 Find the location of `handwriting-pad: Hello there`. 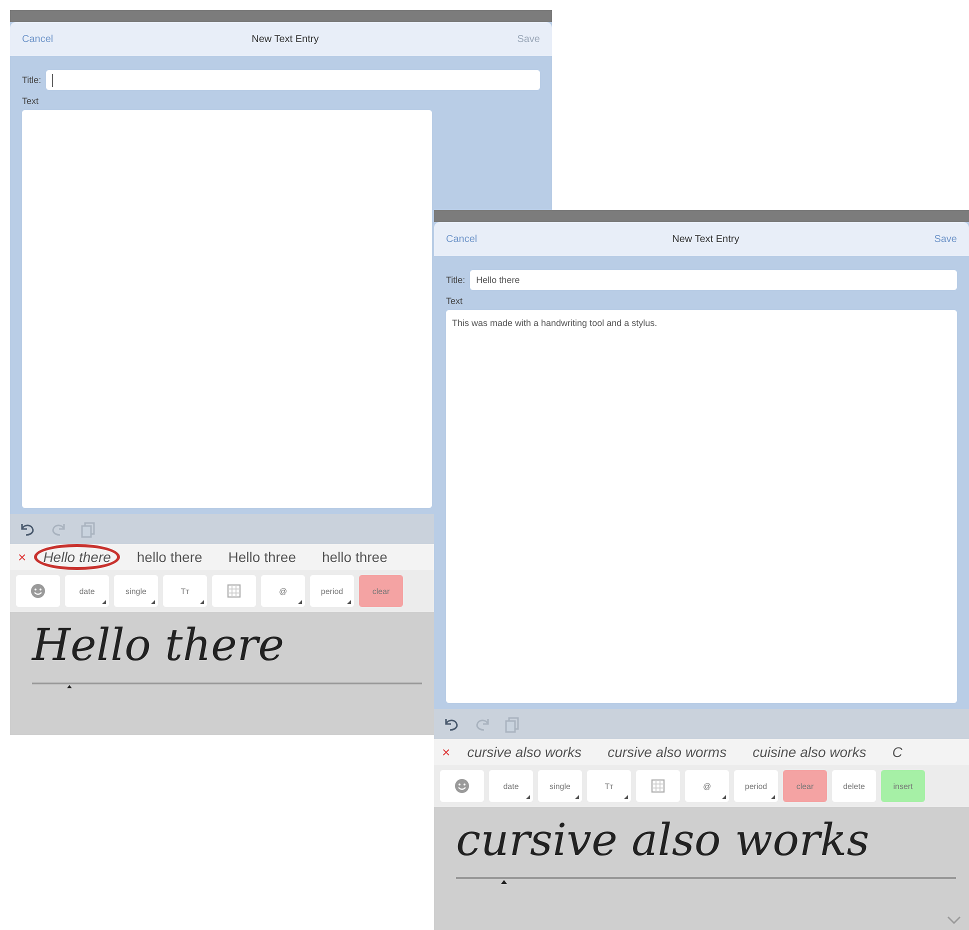

handwriting-pad: Hello there is located at coordinates (222, 673).